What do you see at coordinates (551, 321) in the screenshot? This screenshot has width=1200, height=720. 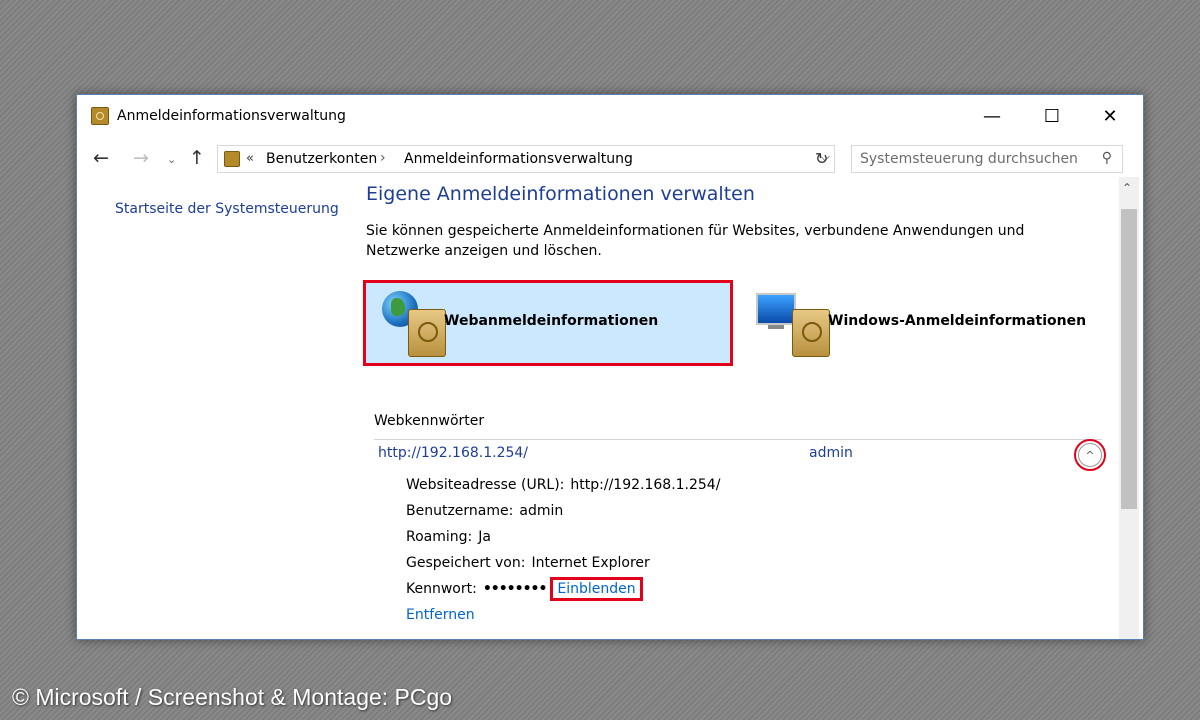 I see `web-credentials-label: Webanmeldeinformationen` at bounding box center [551, 321].